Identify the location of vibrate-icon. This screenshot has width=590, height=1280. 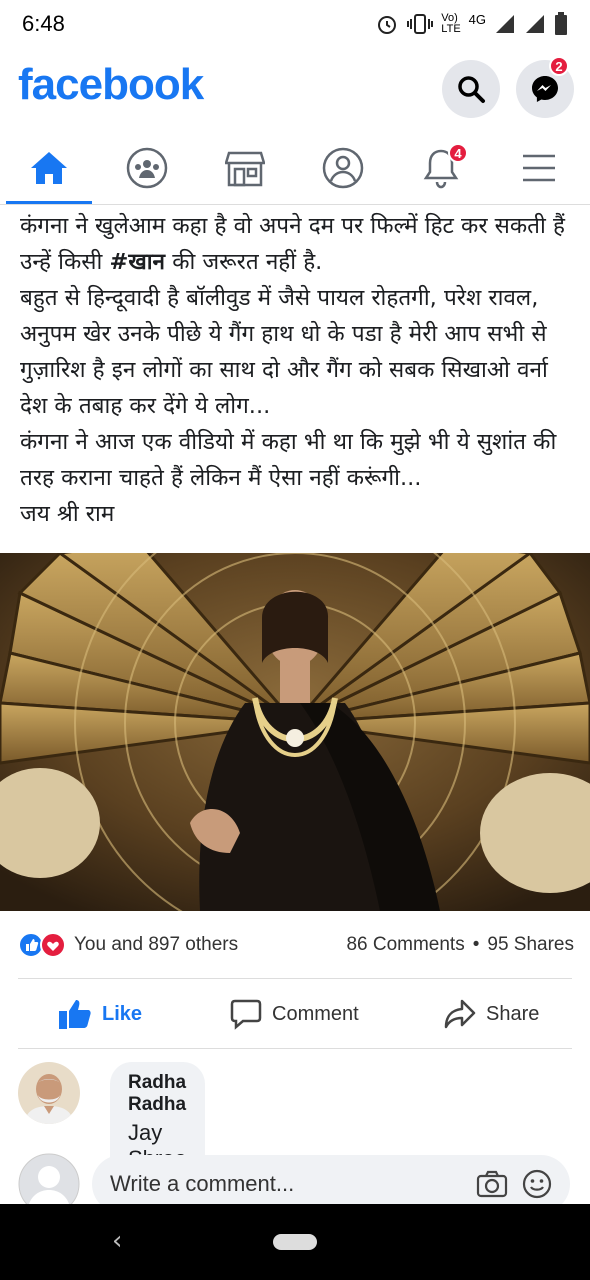
(420, 24).